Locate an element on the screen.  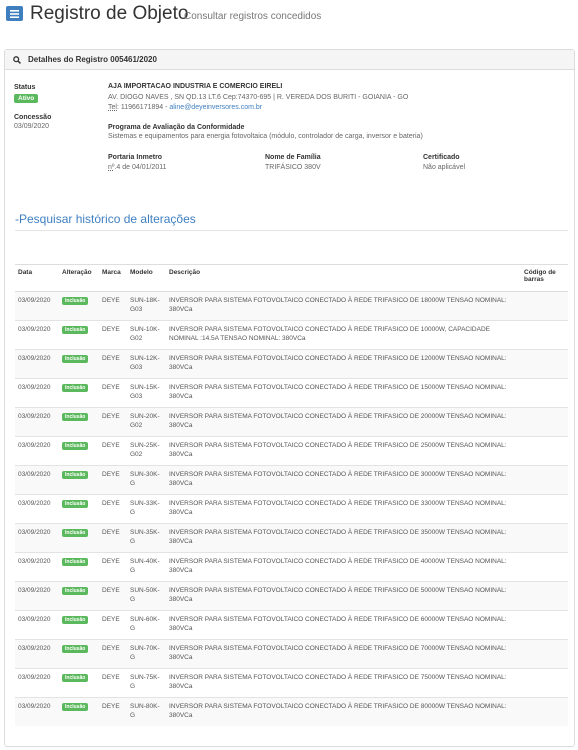
divider is located at coordinates (291, 230).